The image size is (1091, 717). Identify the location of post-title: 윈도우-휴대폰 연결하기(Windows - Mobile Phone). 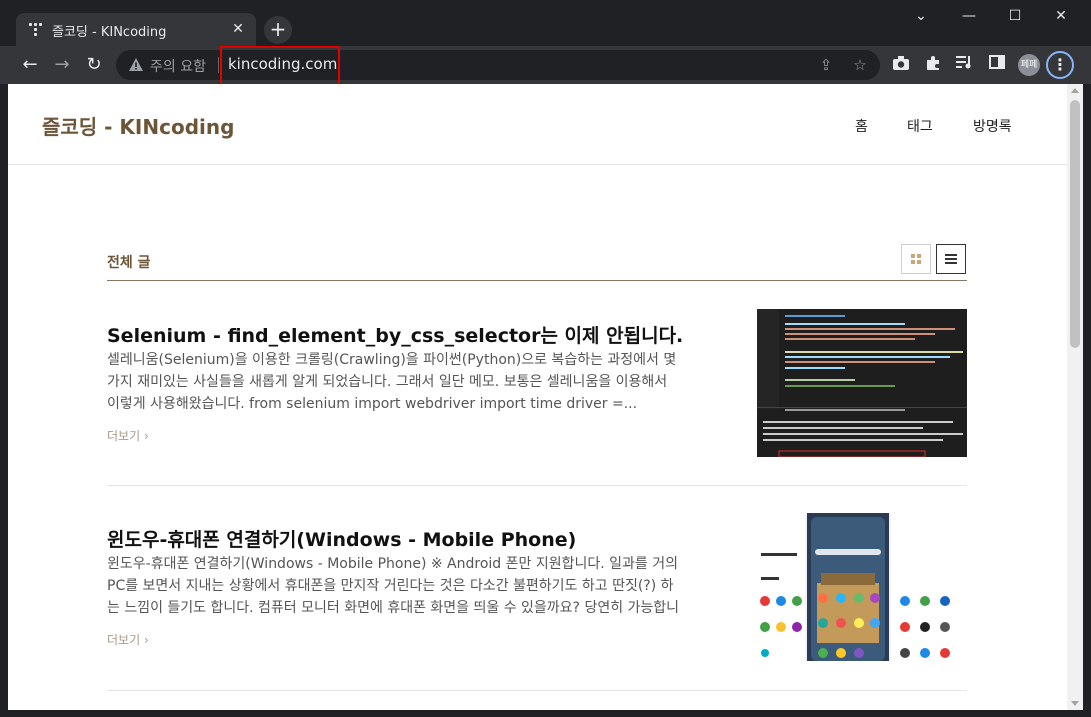
(341, 538).